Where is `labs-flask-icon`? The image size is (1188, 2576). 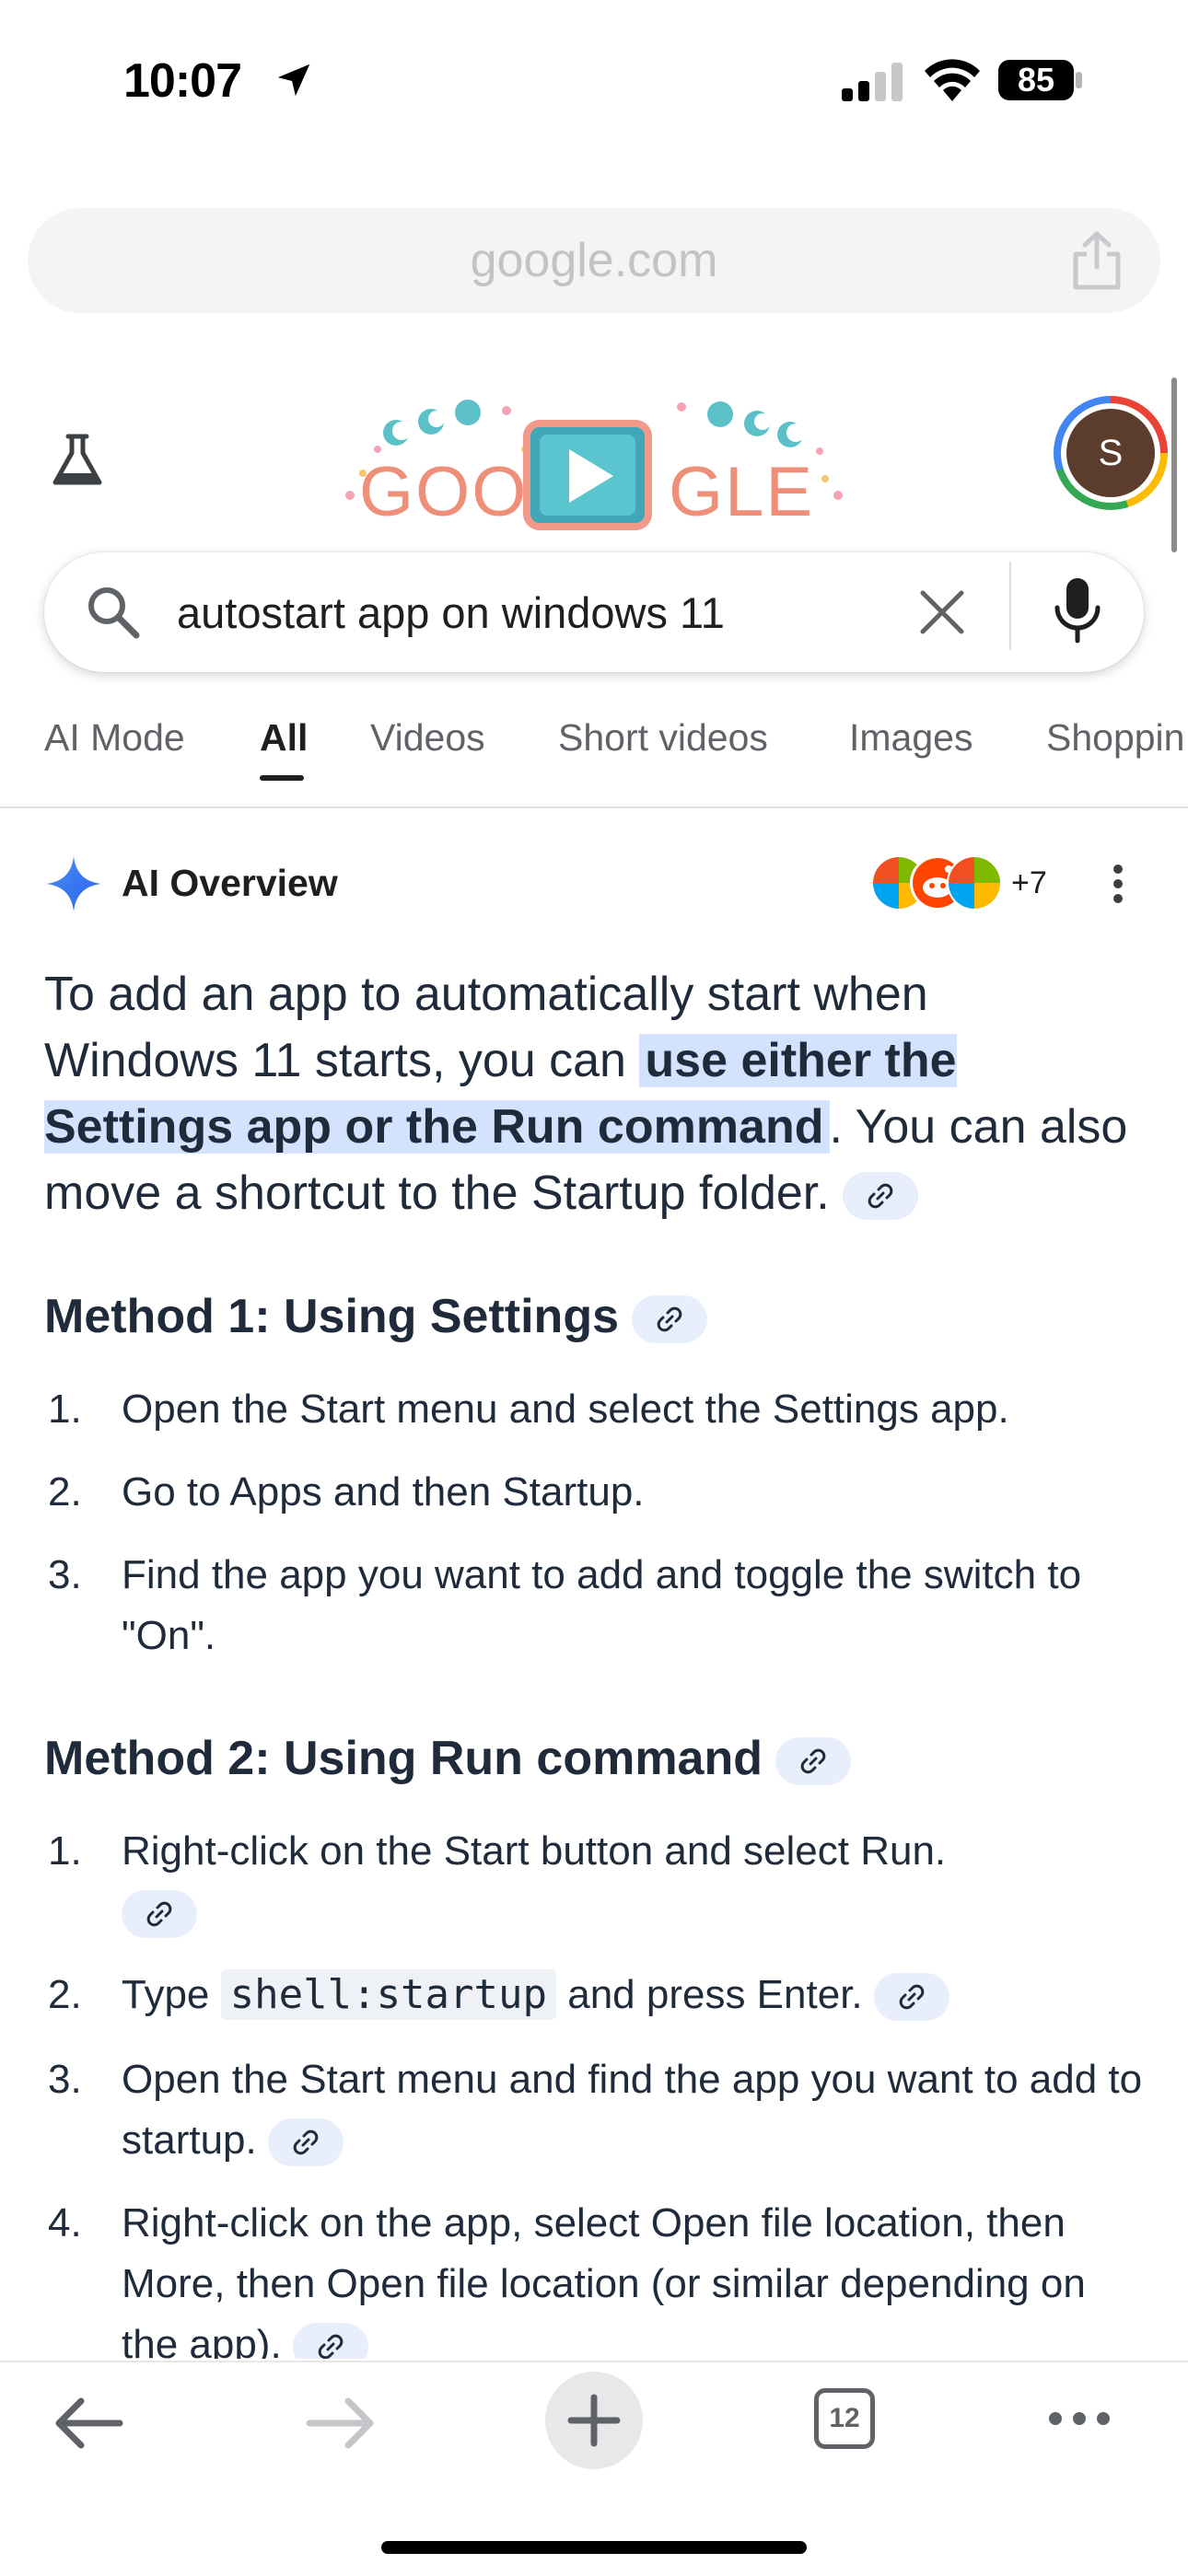 labs-flask-icon is located at coordinates (77, 460).